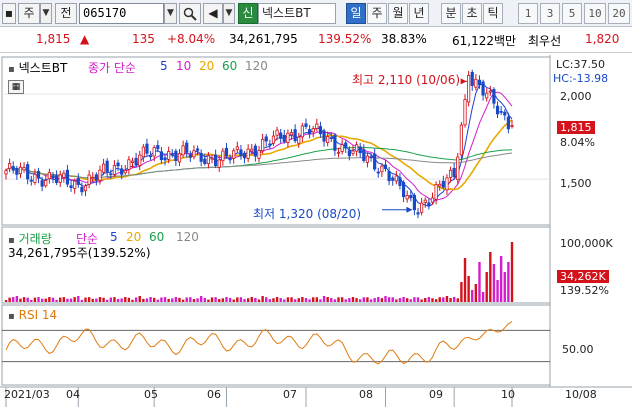 Image resolution: width=632 pixels, height=407 pixels. I want to click on stock-name-field: 넥스트BT, so click(297, 13).